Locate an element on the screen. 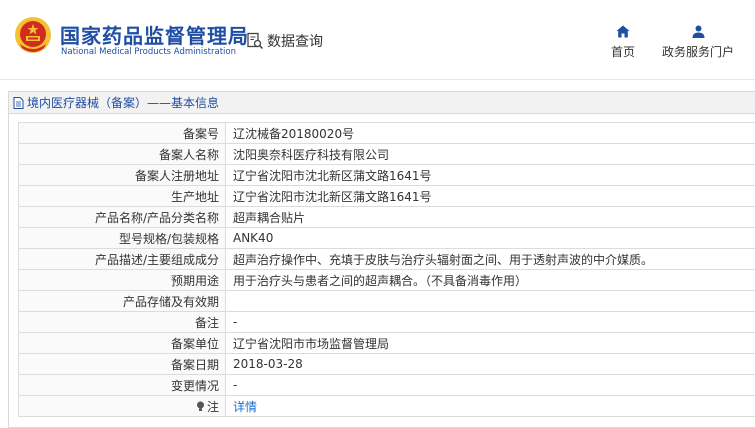  brand-title-cn: 国家药品监督管理局 is located at coordinates (154, 36).